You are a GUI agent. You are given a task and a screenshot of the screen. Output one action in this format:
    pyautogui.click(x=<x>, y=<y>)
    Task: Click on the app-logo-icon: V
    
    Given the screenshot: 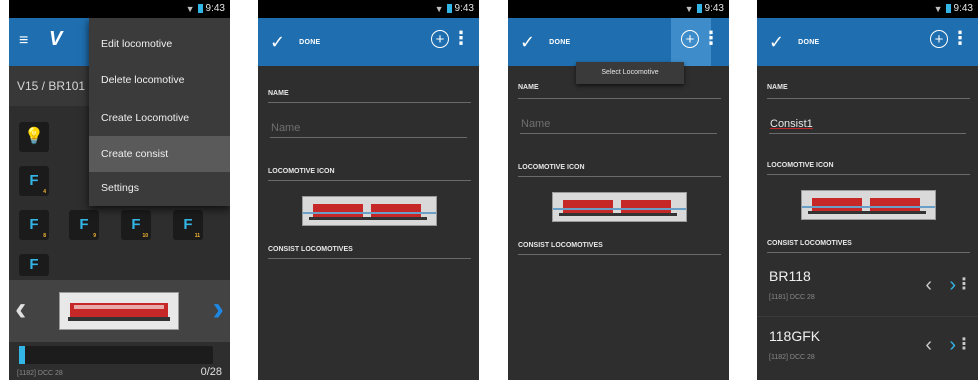 What is the action you would take?
    pyautogui.click(x=56, y=39)
    